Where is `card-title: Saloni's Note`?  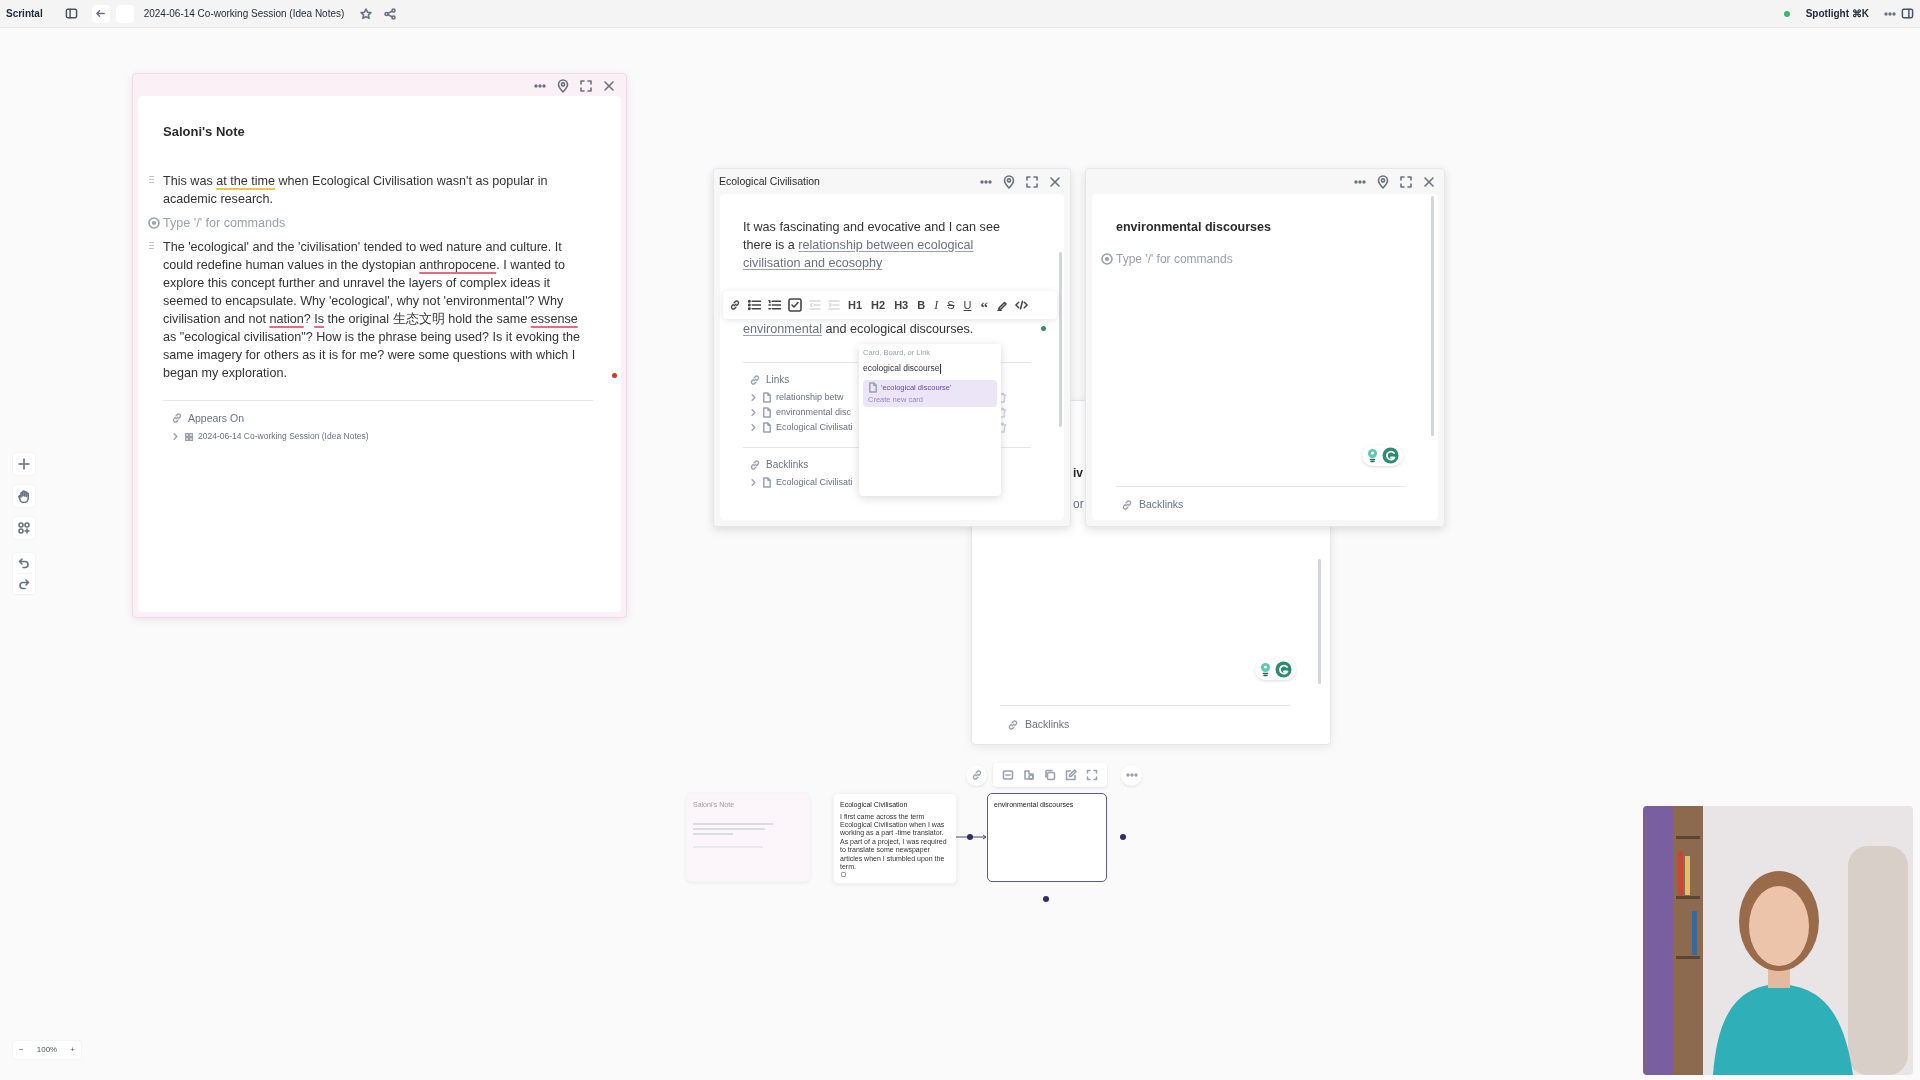 card-title: Saloni's Note is located at coordinates (204, 132).